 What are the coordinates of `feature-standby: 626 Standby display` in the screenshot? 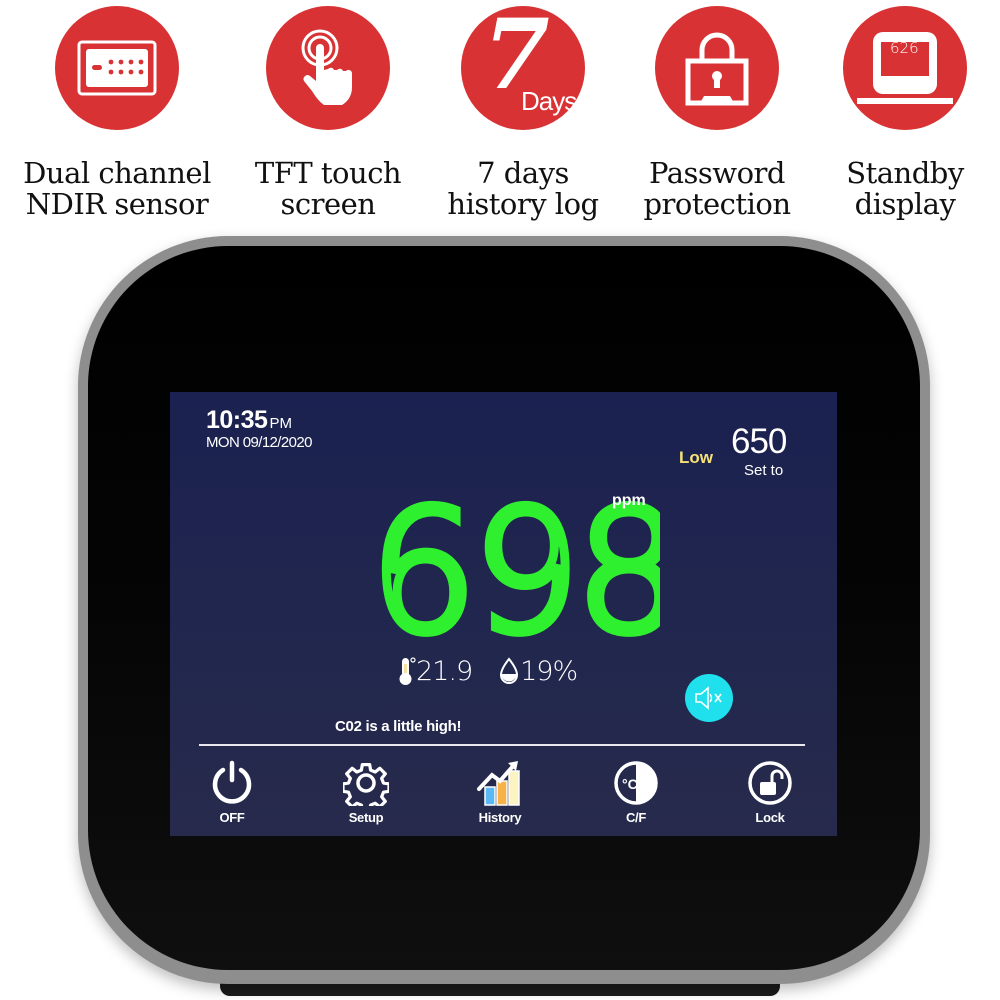 It's located at (902, 113).